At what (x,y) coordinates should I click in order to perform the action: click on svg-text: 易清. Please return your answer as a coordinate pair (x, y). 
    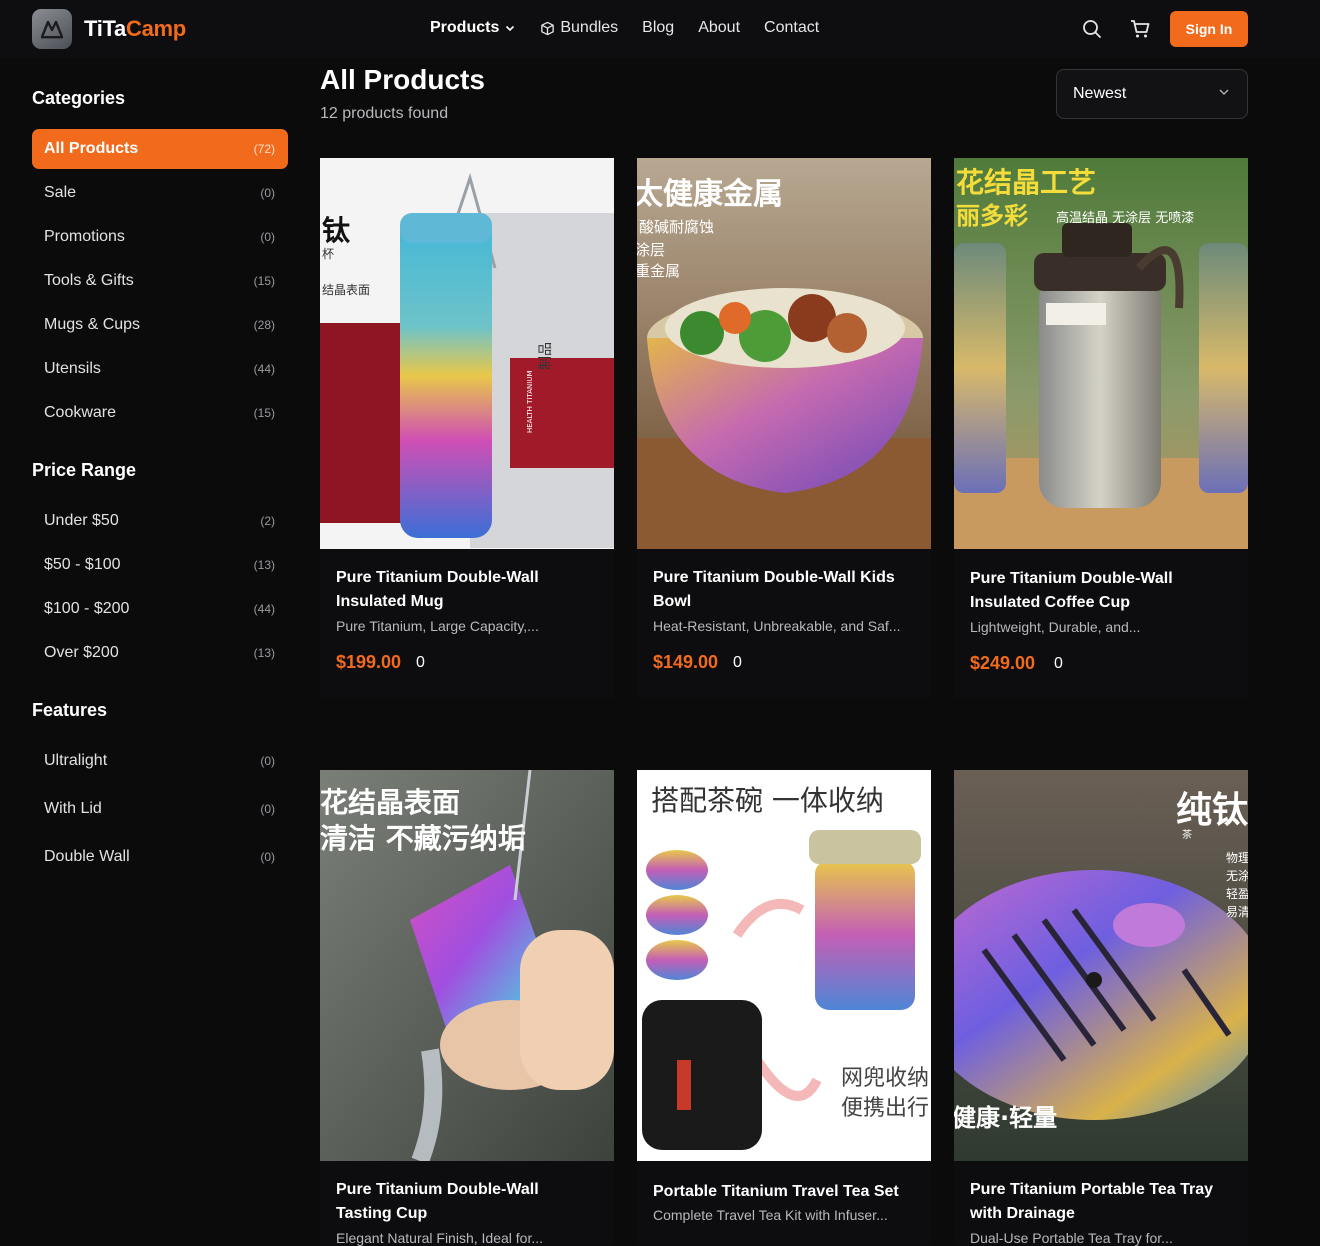
    Looking at the image, I should click on (1237, 912).